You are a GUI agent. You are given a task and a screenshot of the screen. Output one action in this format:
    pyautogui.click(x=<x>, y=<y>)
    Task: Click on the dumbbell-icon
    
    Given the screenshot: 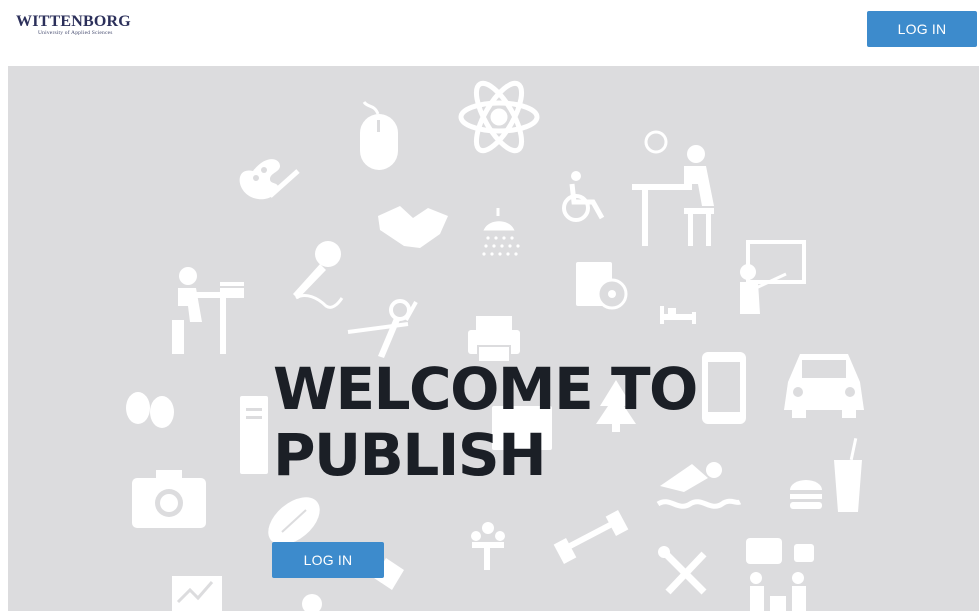 What is the action you would take?
    pyautogui.click(x=591, y=537)
    